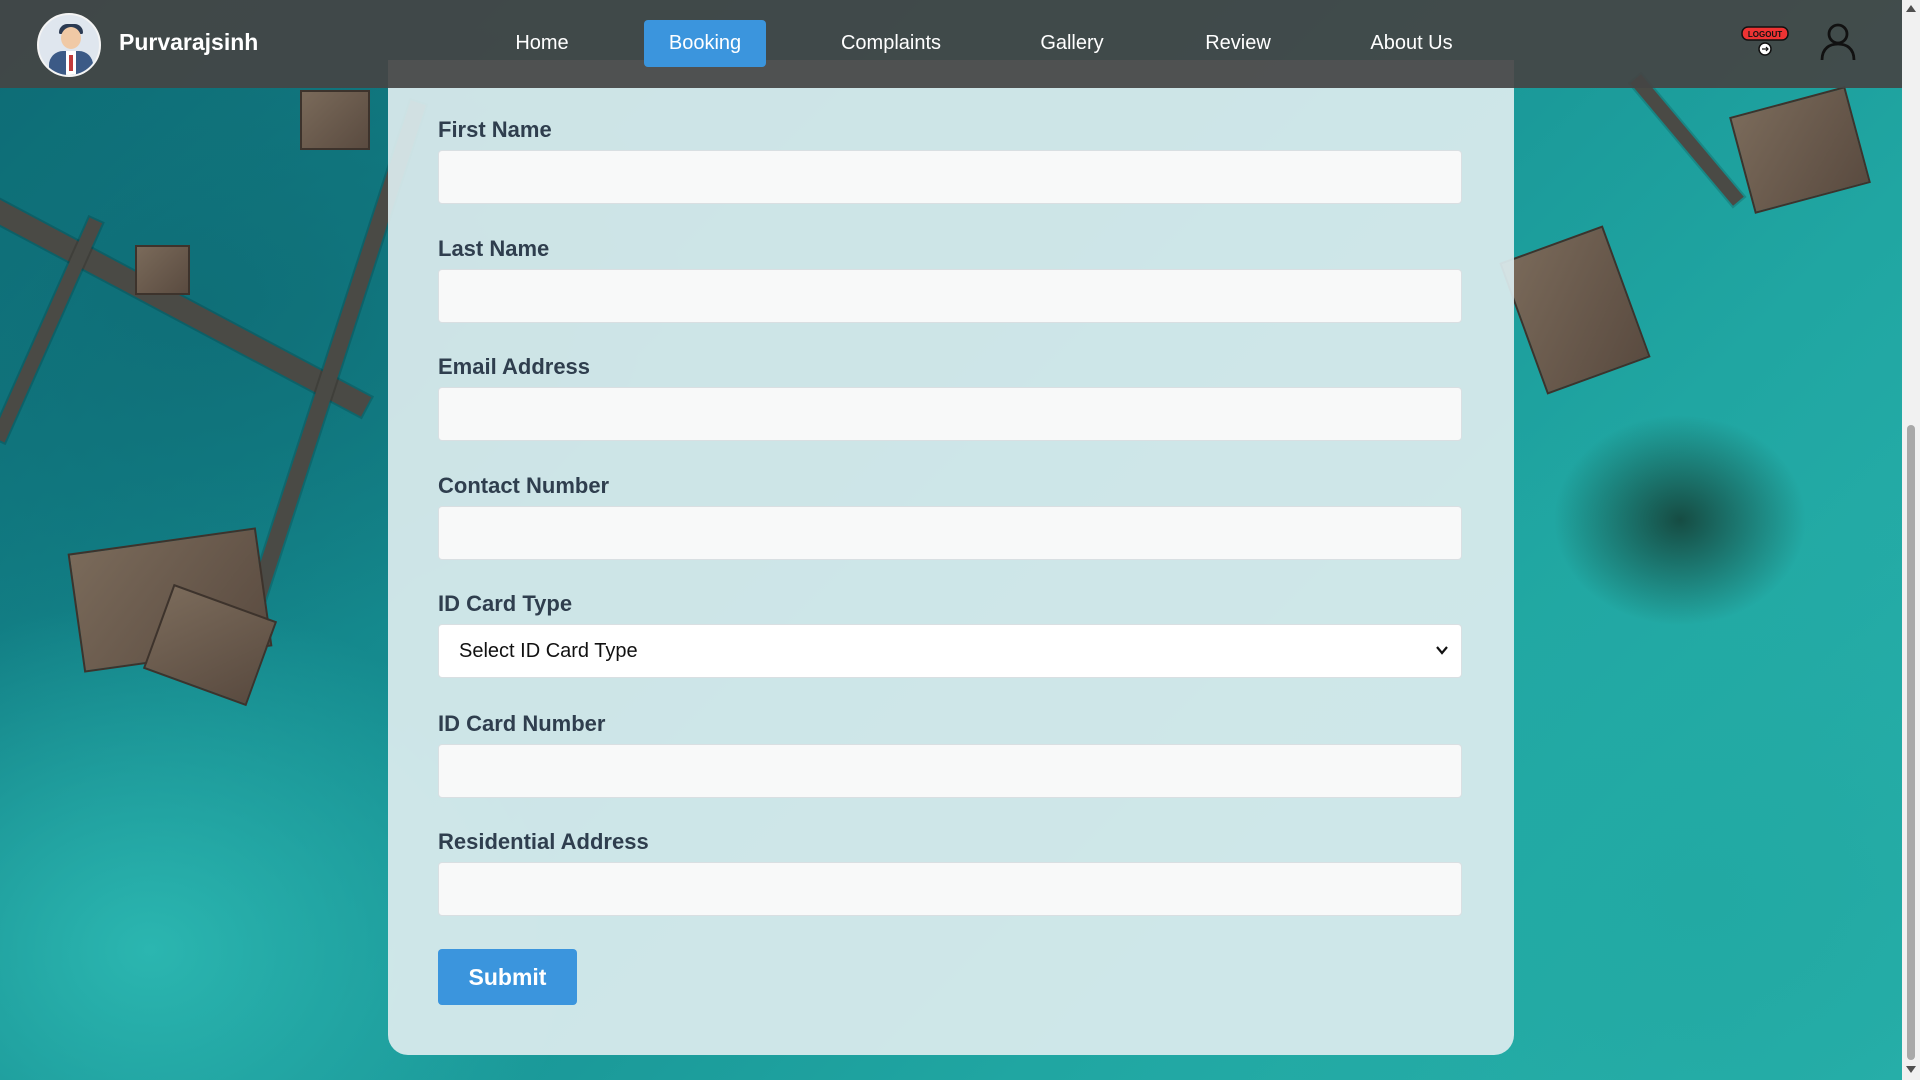  What do you see at coordinates (1911, 742) in the screenshot?
I see `scroll-thumb` at bounding box center [1911, 742].